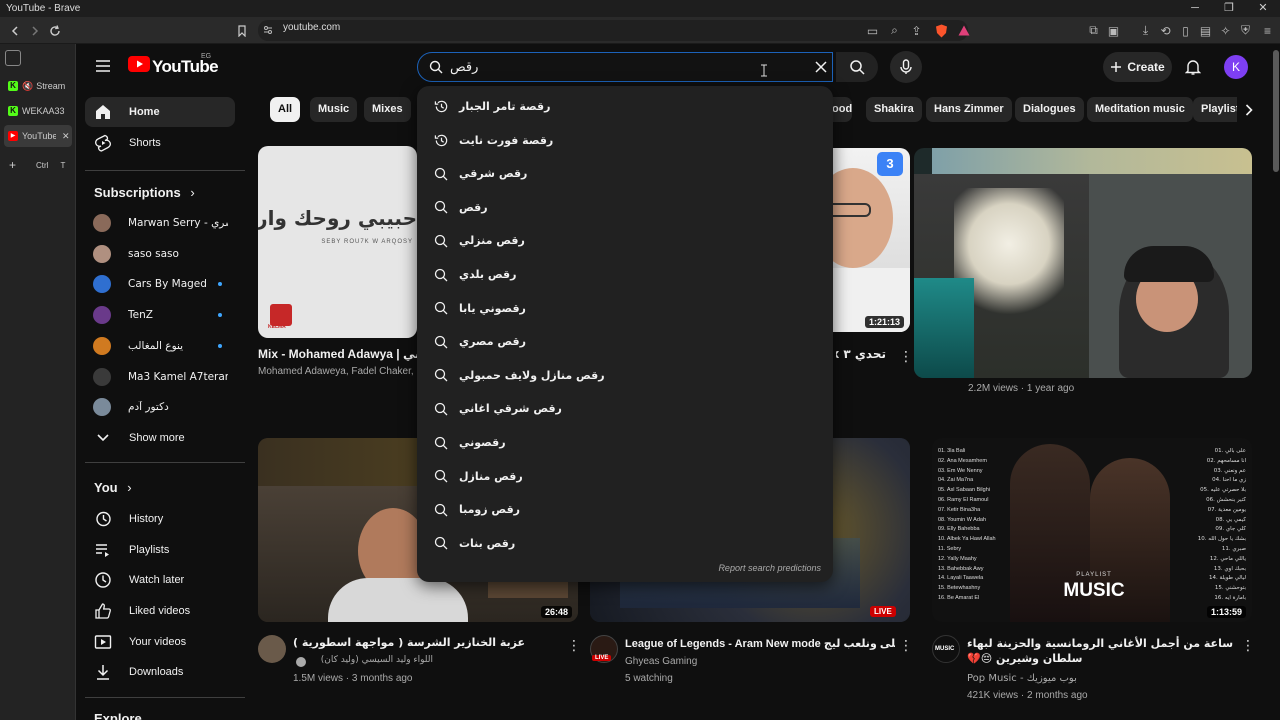  What do you see at coordinates (38, 86) in the screenshot?
I see `tab-kick-stream: K 🔇 Stream` at bounding box center [38, 86].